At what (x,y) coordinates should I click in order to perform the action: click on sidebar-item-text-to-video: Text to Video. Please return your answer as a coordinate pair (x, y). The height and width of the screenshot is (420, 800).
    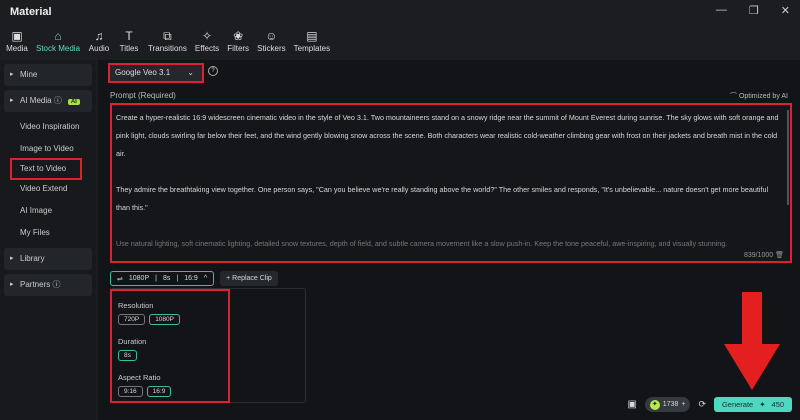
    Looking at the image, I should click on (46, 169).